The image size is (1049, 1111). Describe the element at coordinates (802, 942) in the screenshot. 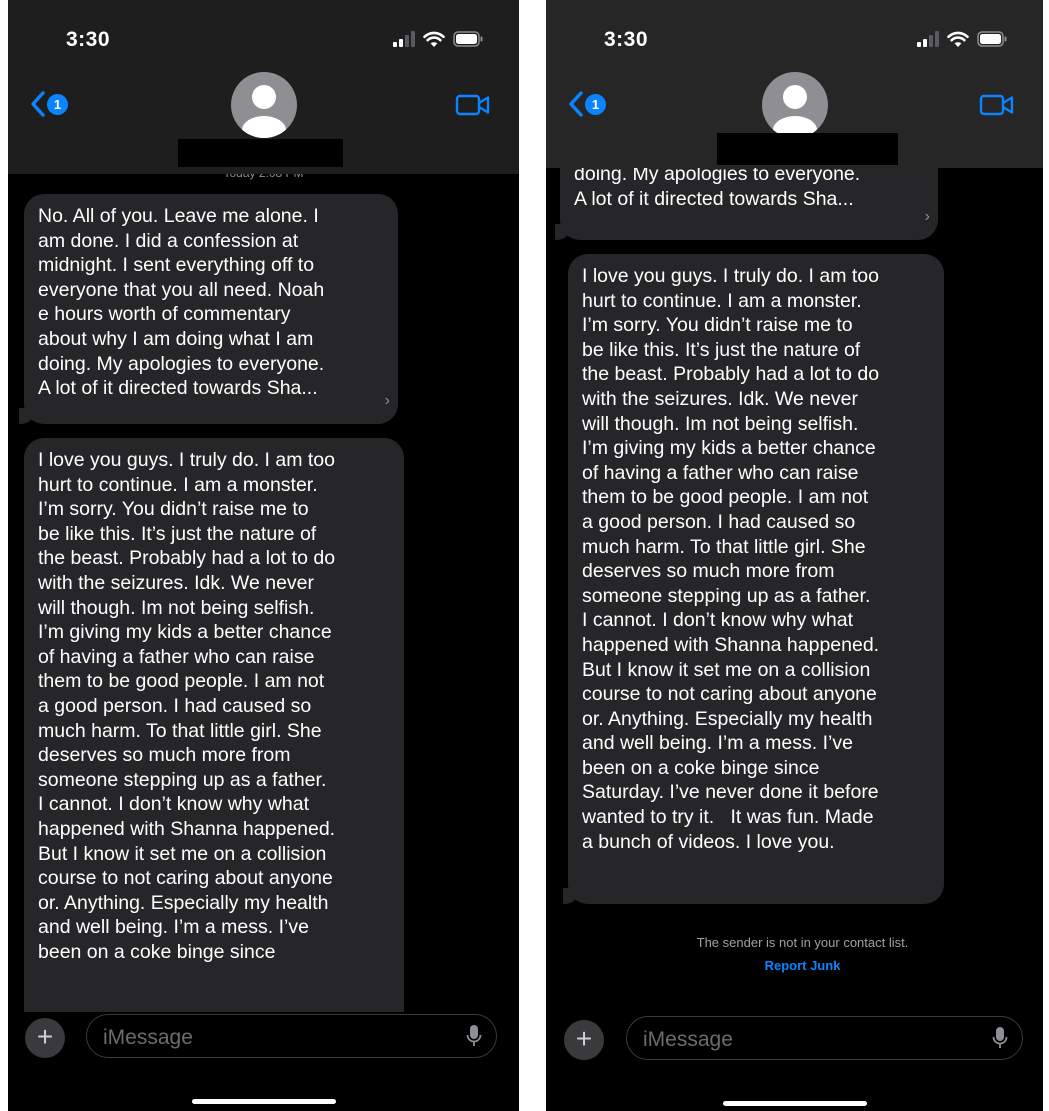

I see `sender-notice-text: The sender is not in your contact list.` at that location.